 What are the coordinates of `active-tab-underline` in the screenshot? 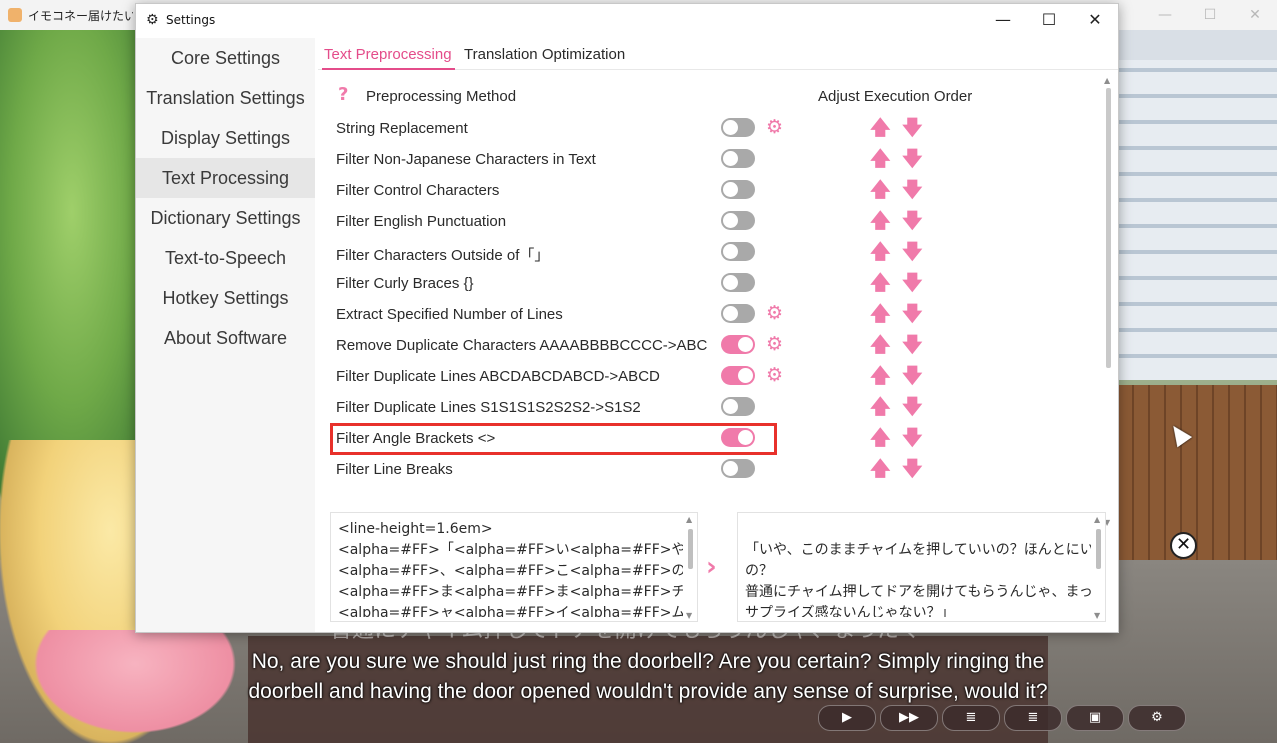 It's located at (388, 69).